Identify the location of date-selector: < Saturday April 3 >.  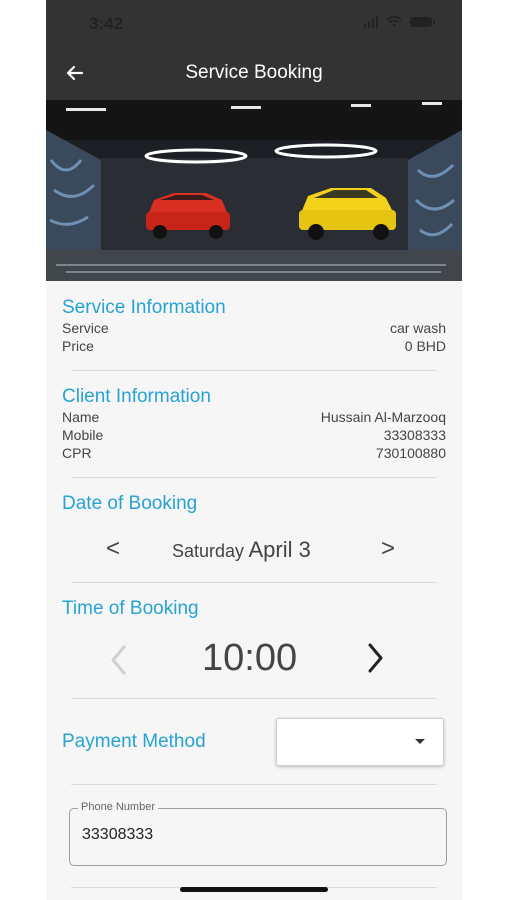
(256, 551).